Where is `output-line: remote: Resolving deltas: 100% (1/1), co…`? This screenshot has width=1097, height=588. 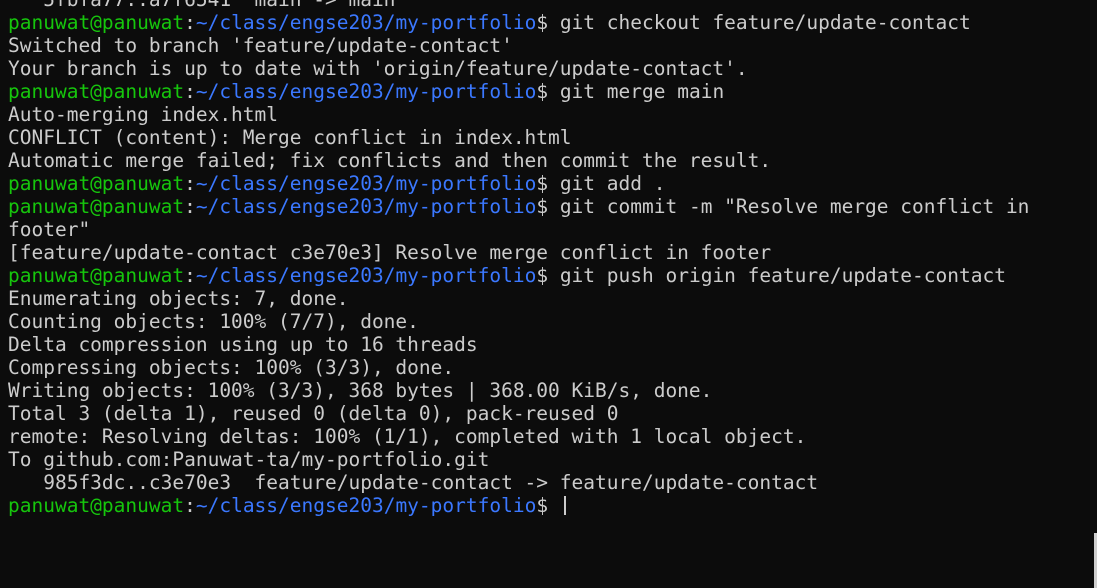
output-line: remote: Resolving deltas: 100% (1/1), co… is located at coordinates (407, 436).